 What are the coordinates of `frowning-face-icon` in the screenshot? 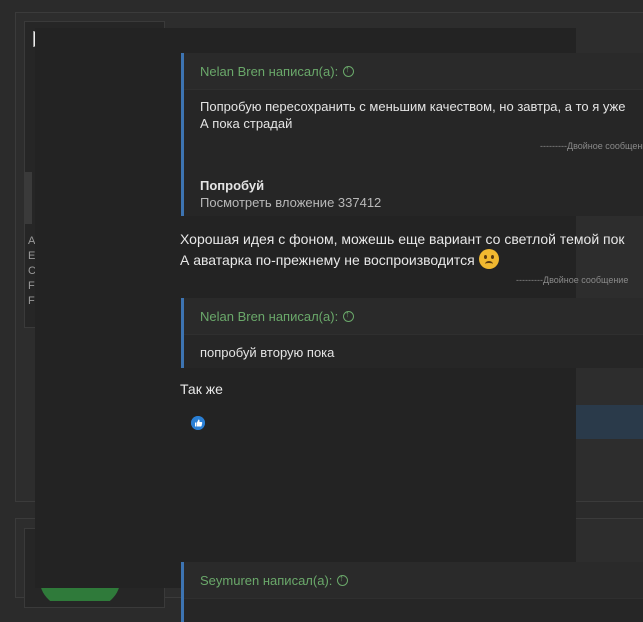 It's located at (488, 259).